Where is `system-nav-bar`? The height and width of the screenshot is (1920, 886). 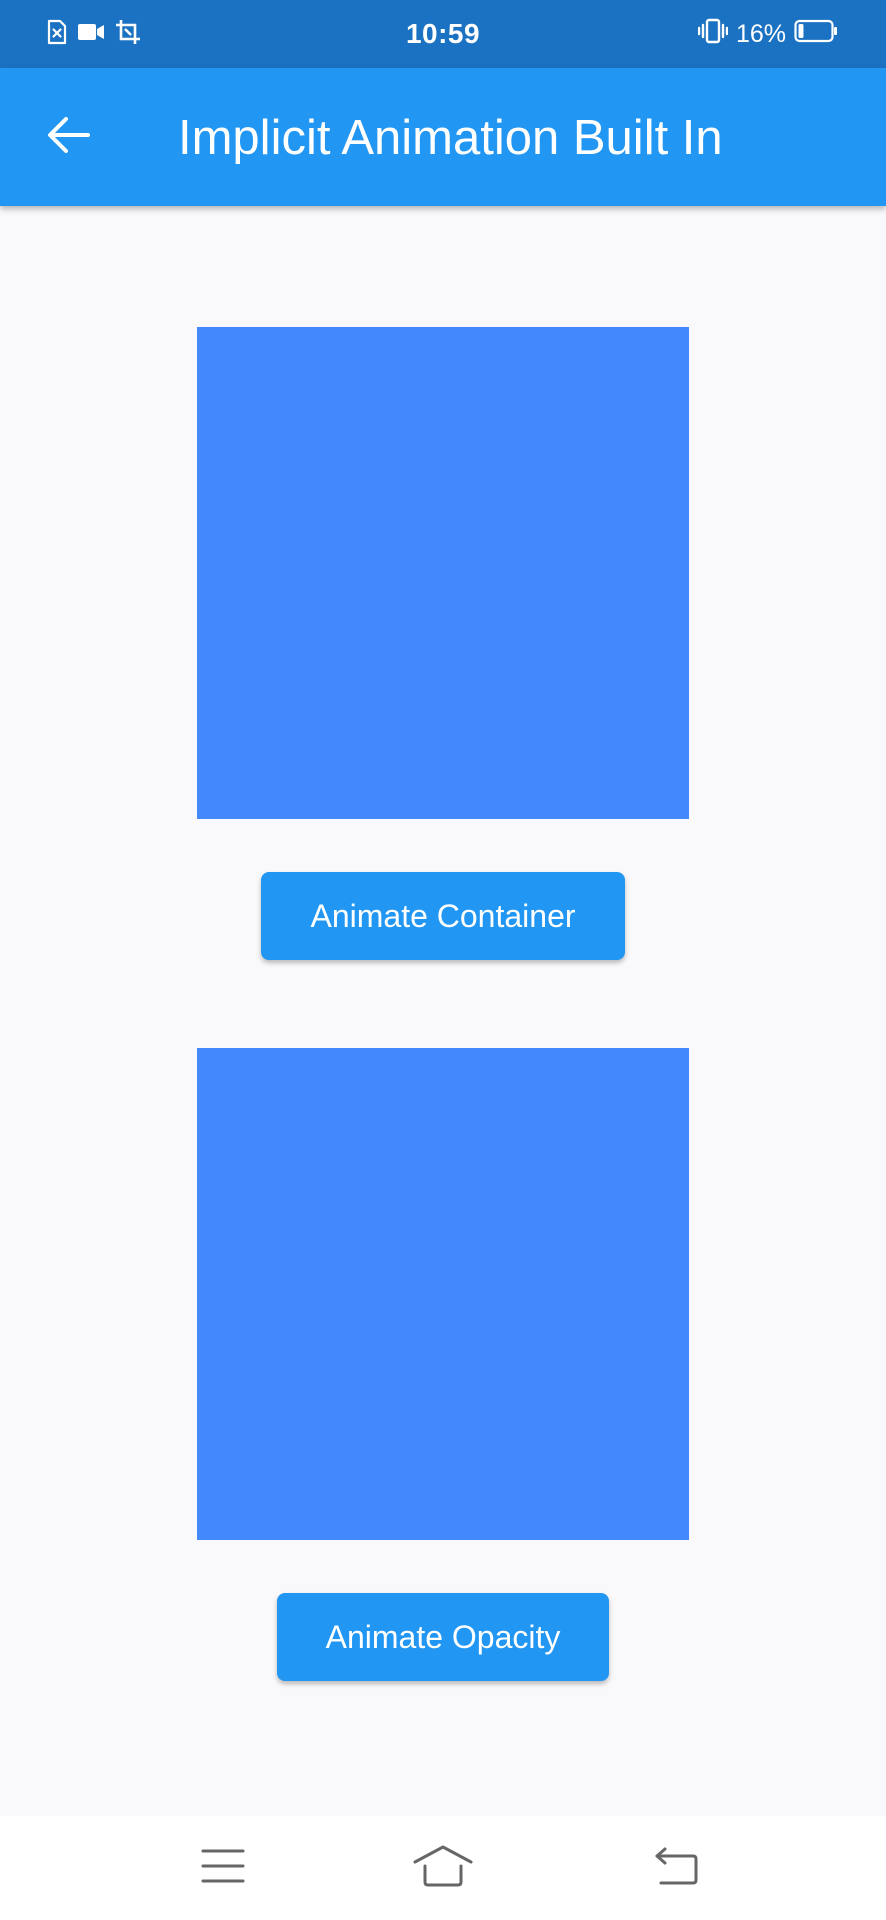 system-nav-bar is located at coordinates (443, 1868).